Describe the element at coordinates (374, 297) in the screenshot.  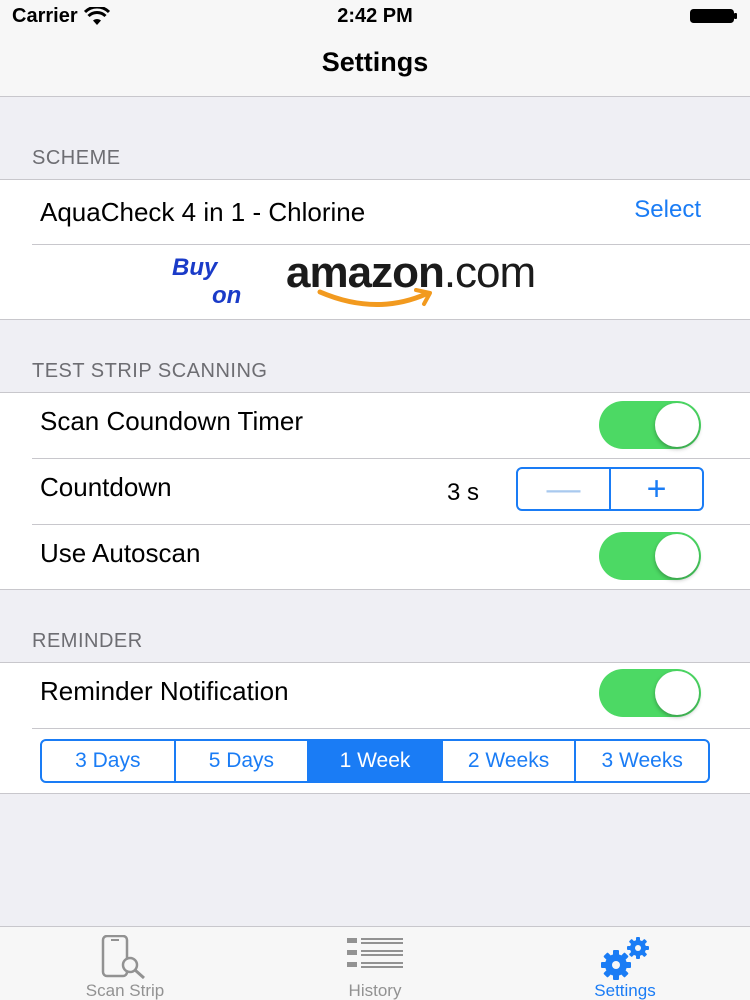
I see `amazon-smile-icon` at that location.